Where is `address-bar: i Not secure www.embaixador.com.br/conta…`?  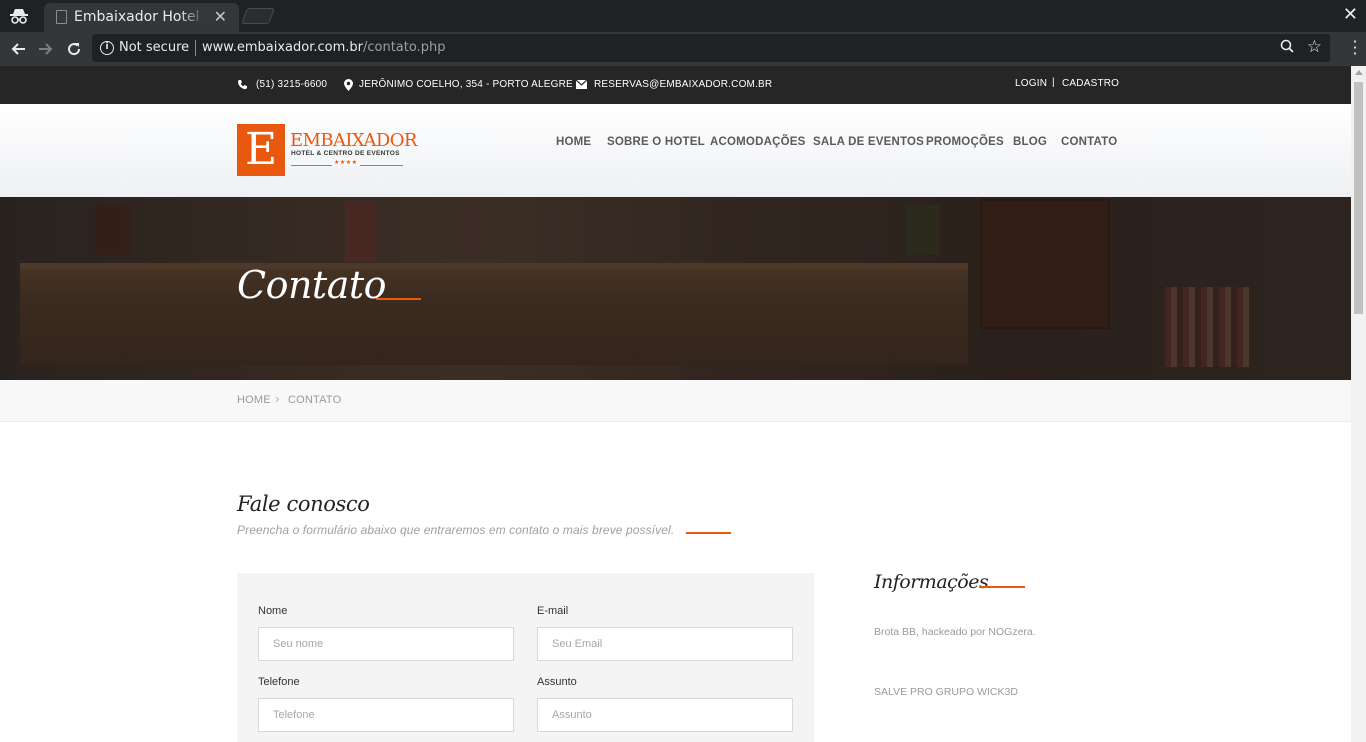
address-bar: i Not secure www.embaixador.com.br/conta… is located at coordinates (711, 48).